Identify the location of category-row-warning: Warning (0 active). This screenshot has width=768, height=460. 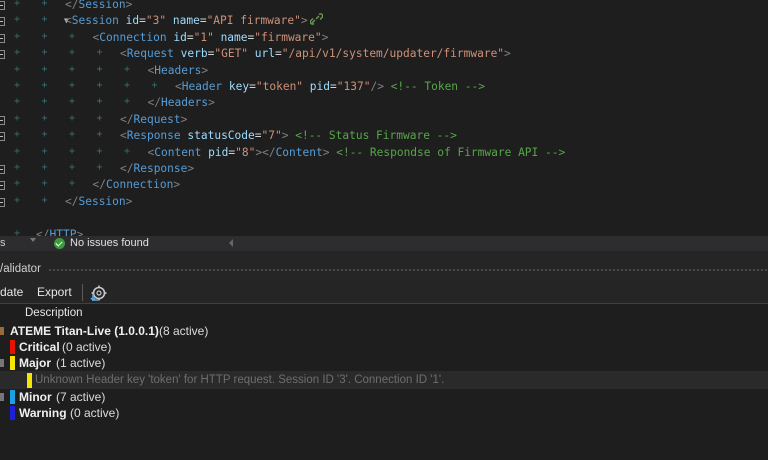
(384, 413).